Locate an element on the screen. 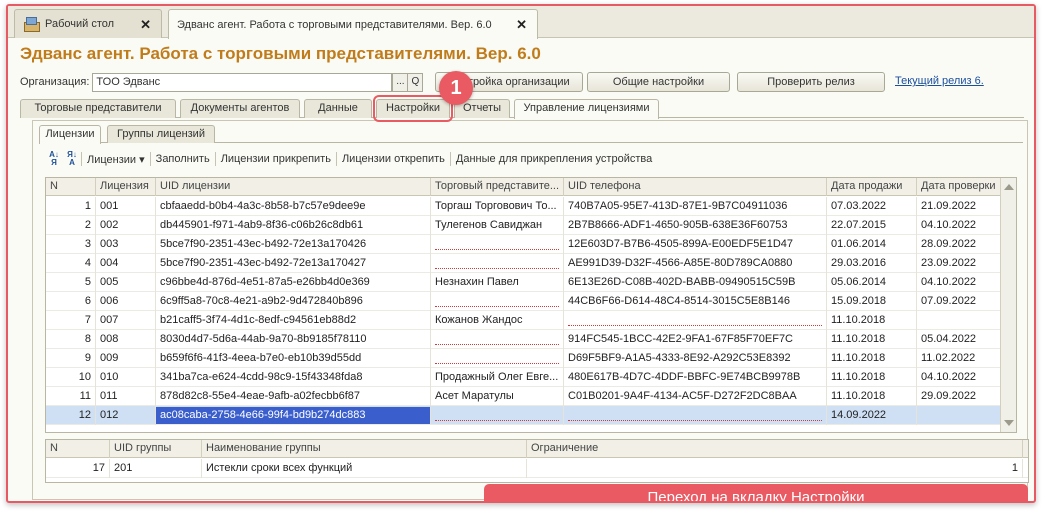 This screenshot has height=513, width=1042. col-header-license-uid: UID лицензии is located at coordinates (293, 187).